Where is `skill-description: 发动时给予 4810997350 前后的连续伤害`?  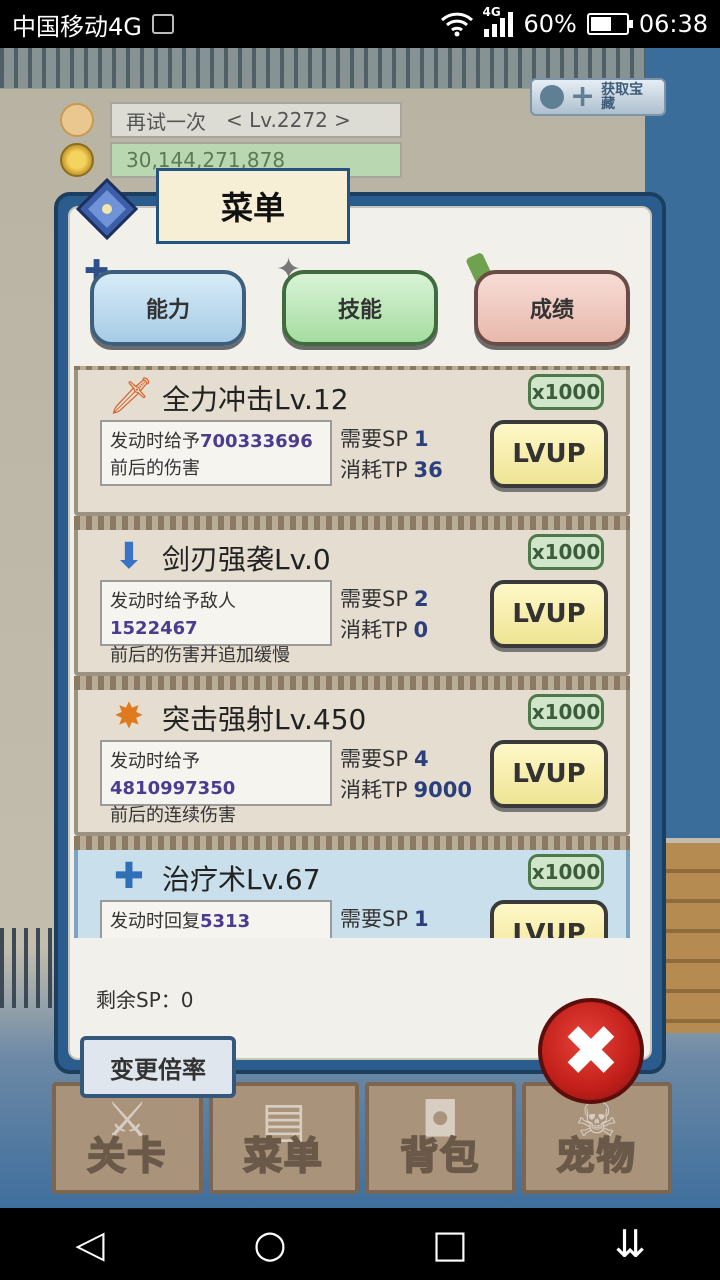 skill-description: 发动时给予 4810997350 前后的连续伤害 is located at coordinates (216, 783).